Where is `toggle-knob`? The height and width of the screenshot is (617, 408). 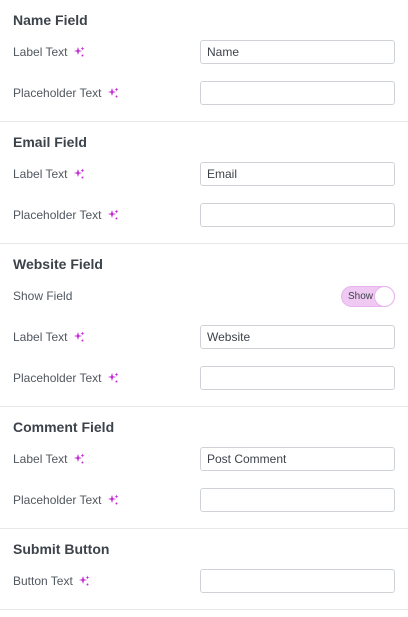
toggle-knob is located at coordinates (384, 296).